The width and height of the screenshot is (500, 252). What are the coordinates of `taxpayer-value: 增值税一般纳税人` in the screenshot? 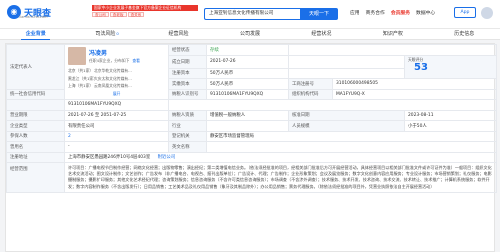 It's located at (247, 115).